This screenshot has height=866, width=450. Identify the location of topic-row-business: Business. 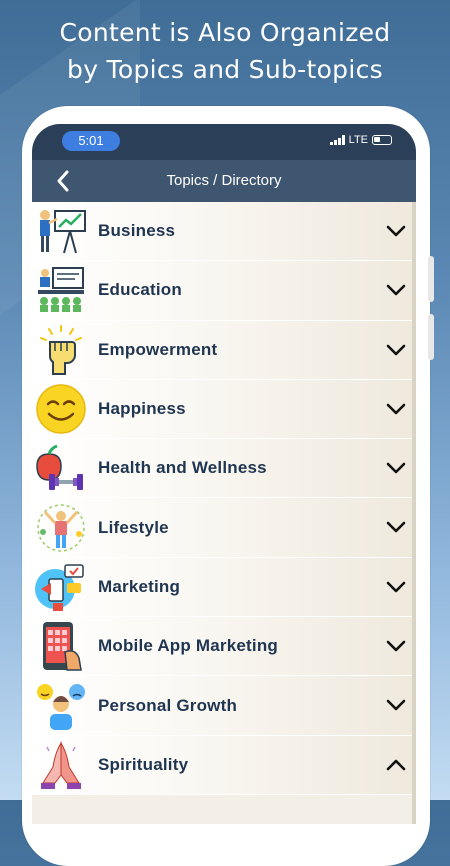
(224, 232).